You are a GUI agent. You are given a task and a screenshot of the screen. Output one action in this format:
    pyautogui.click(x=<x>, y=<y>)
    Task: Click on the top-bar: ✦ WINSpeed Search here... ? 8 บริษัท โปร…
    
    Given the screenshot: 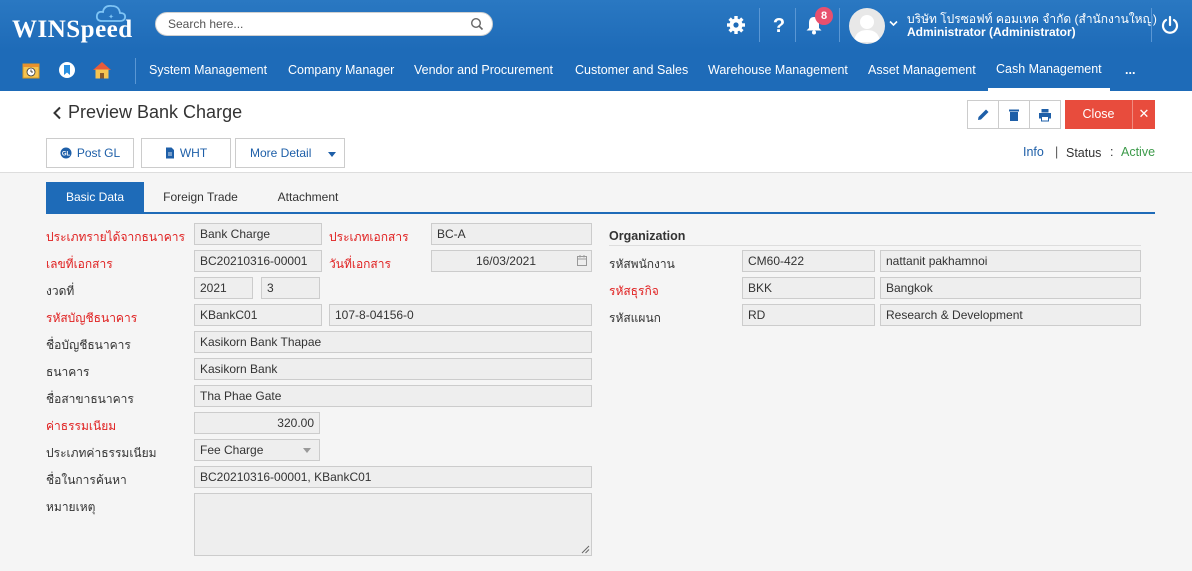 What is the action you would take?
    pyautogui.click(x=596, y=25)
    